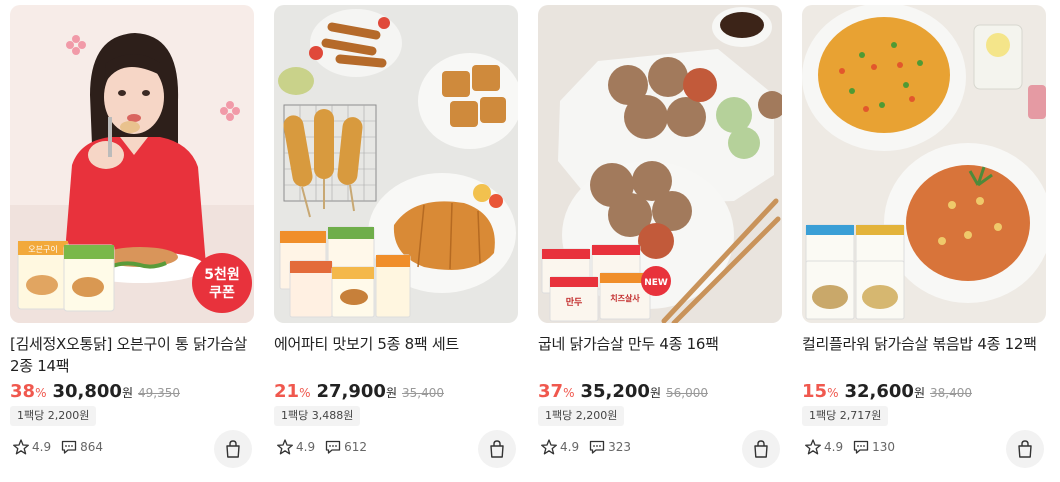 The height and width of the screenshot is (482, 1060). Describe the element at coordinates (396, 344) in the screenshot. I see `product-title: 에어파티 맛보기 5종 8팩 세트` at that location.